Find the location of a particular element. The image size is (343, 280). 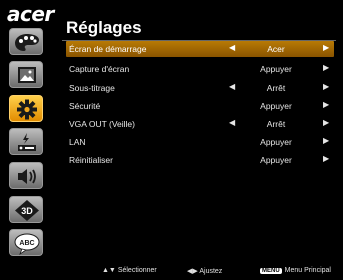

setting-label: LAN is located at coordinates (77, 142).